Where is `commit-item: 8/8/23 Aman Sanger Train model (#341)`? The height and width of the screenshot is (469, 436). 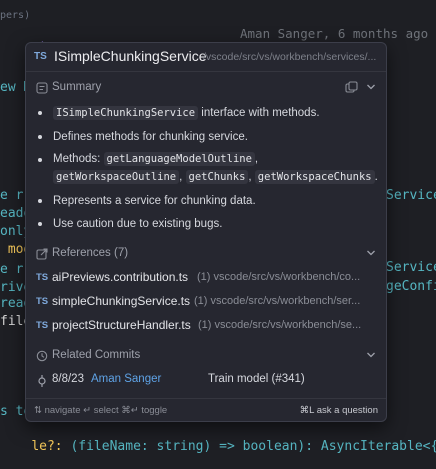 commit-item: 8/8/23 Aman Sanger Train model (#341) is located at coordinates (206, 381).